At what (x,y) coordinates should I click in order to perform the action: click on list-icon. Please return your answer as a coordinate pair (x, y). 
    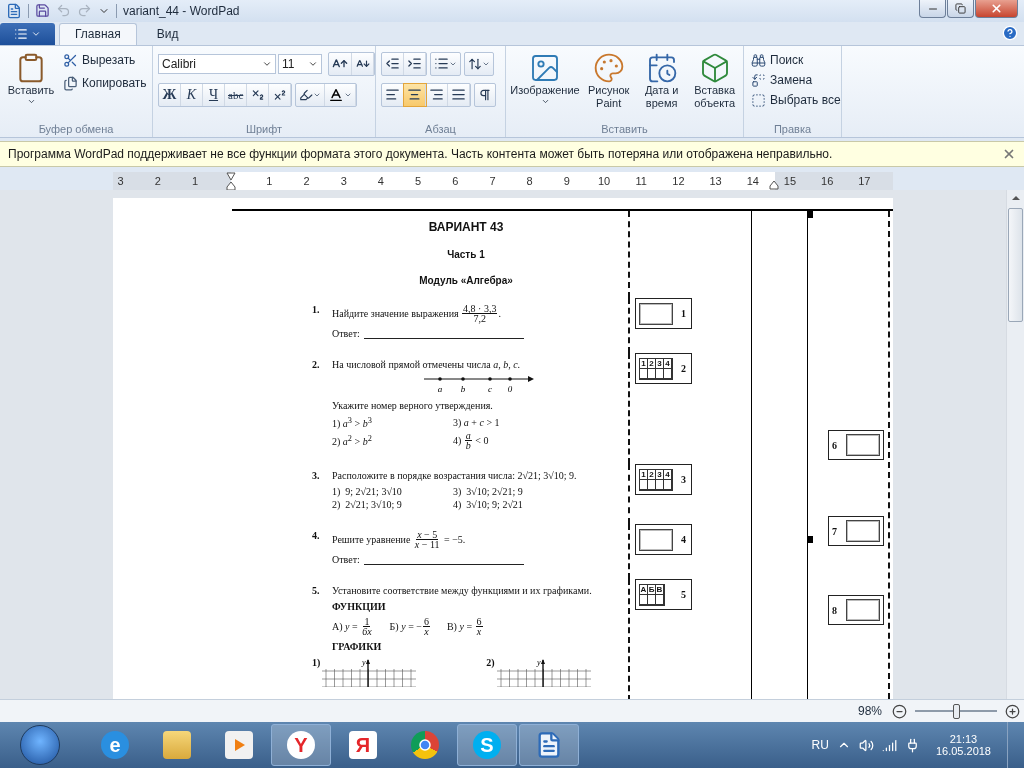
    Looking at the image, I should click on (441, 64).